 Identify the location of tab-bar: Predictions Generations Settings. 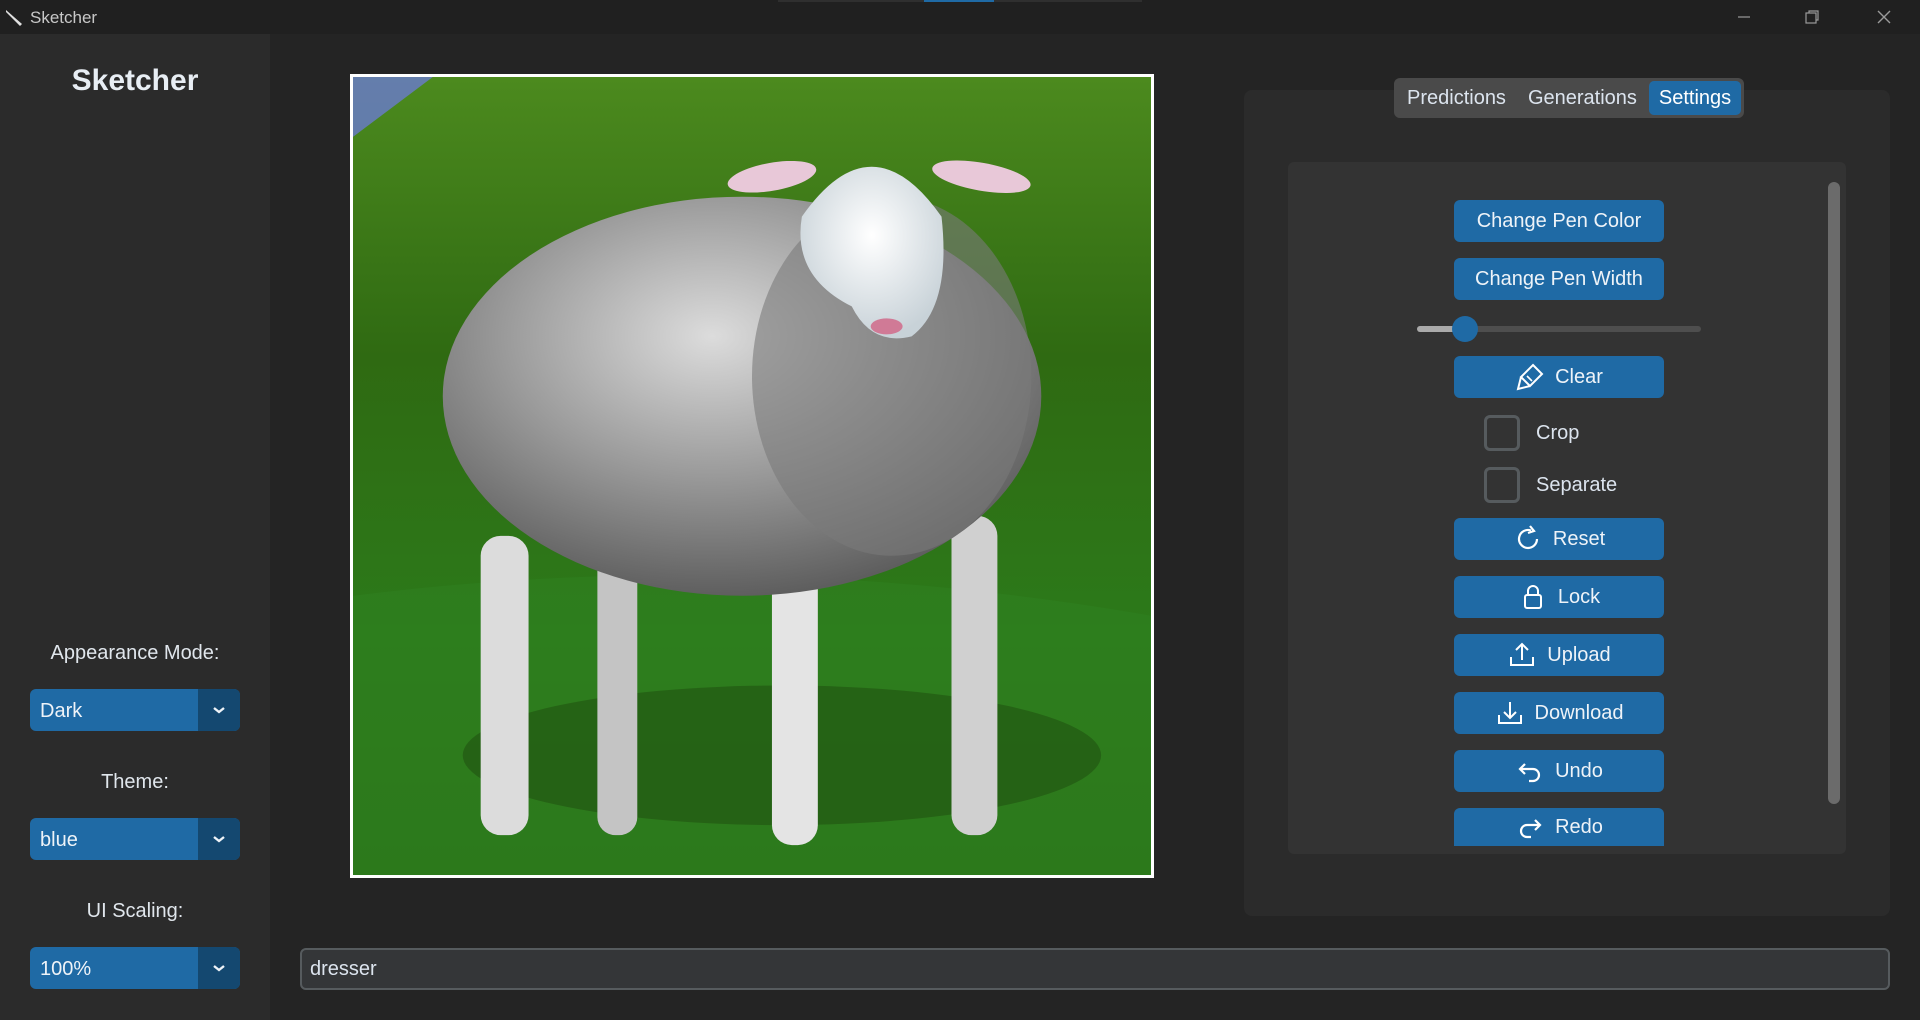
(1569, 98).